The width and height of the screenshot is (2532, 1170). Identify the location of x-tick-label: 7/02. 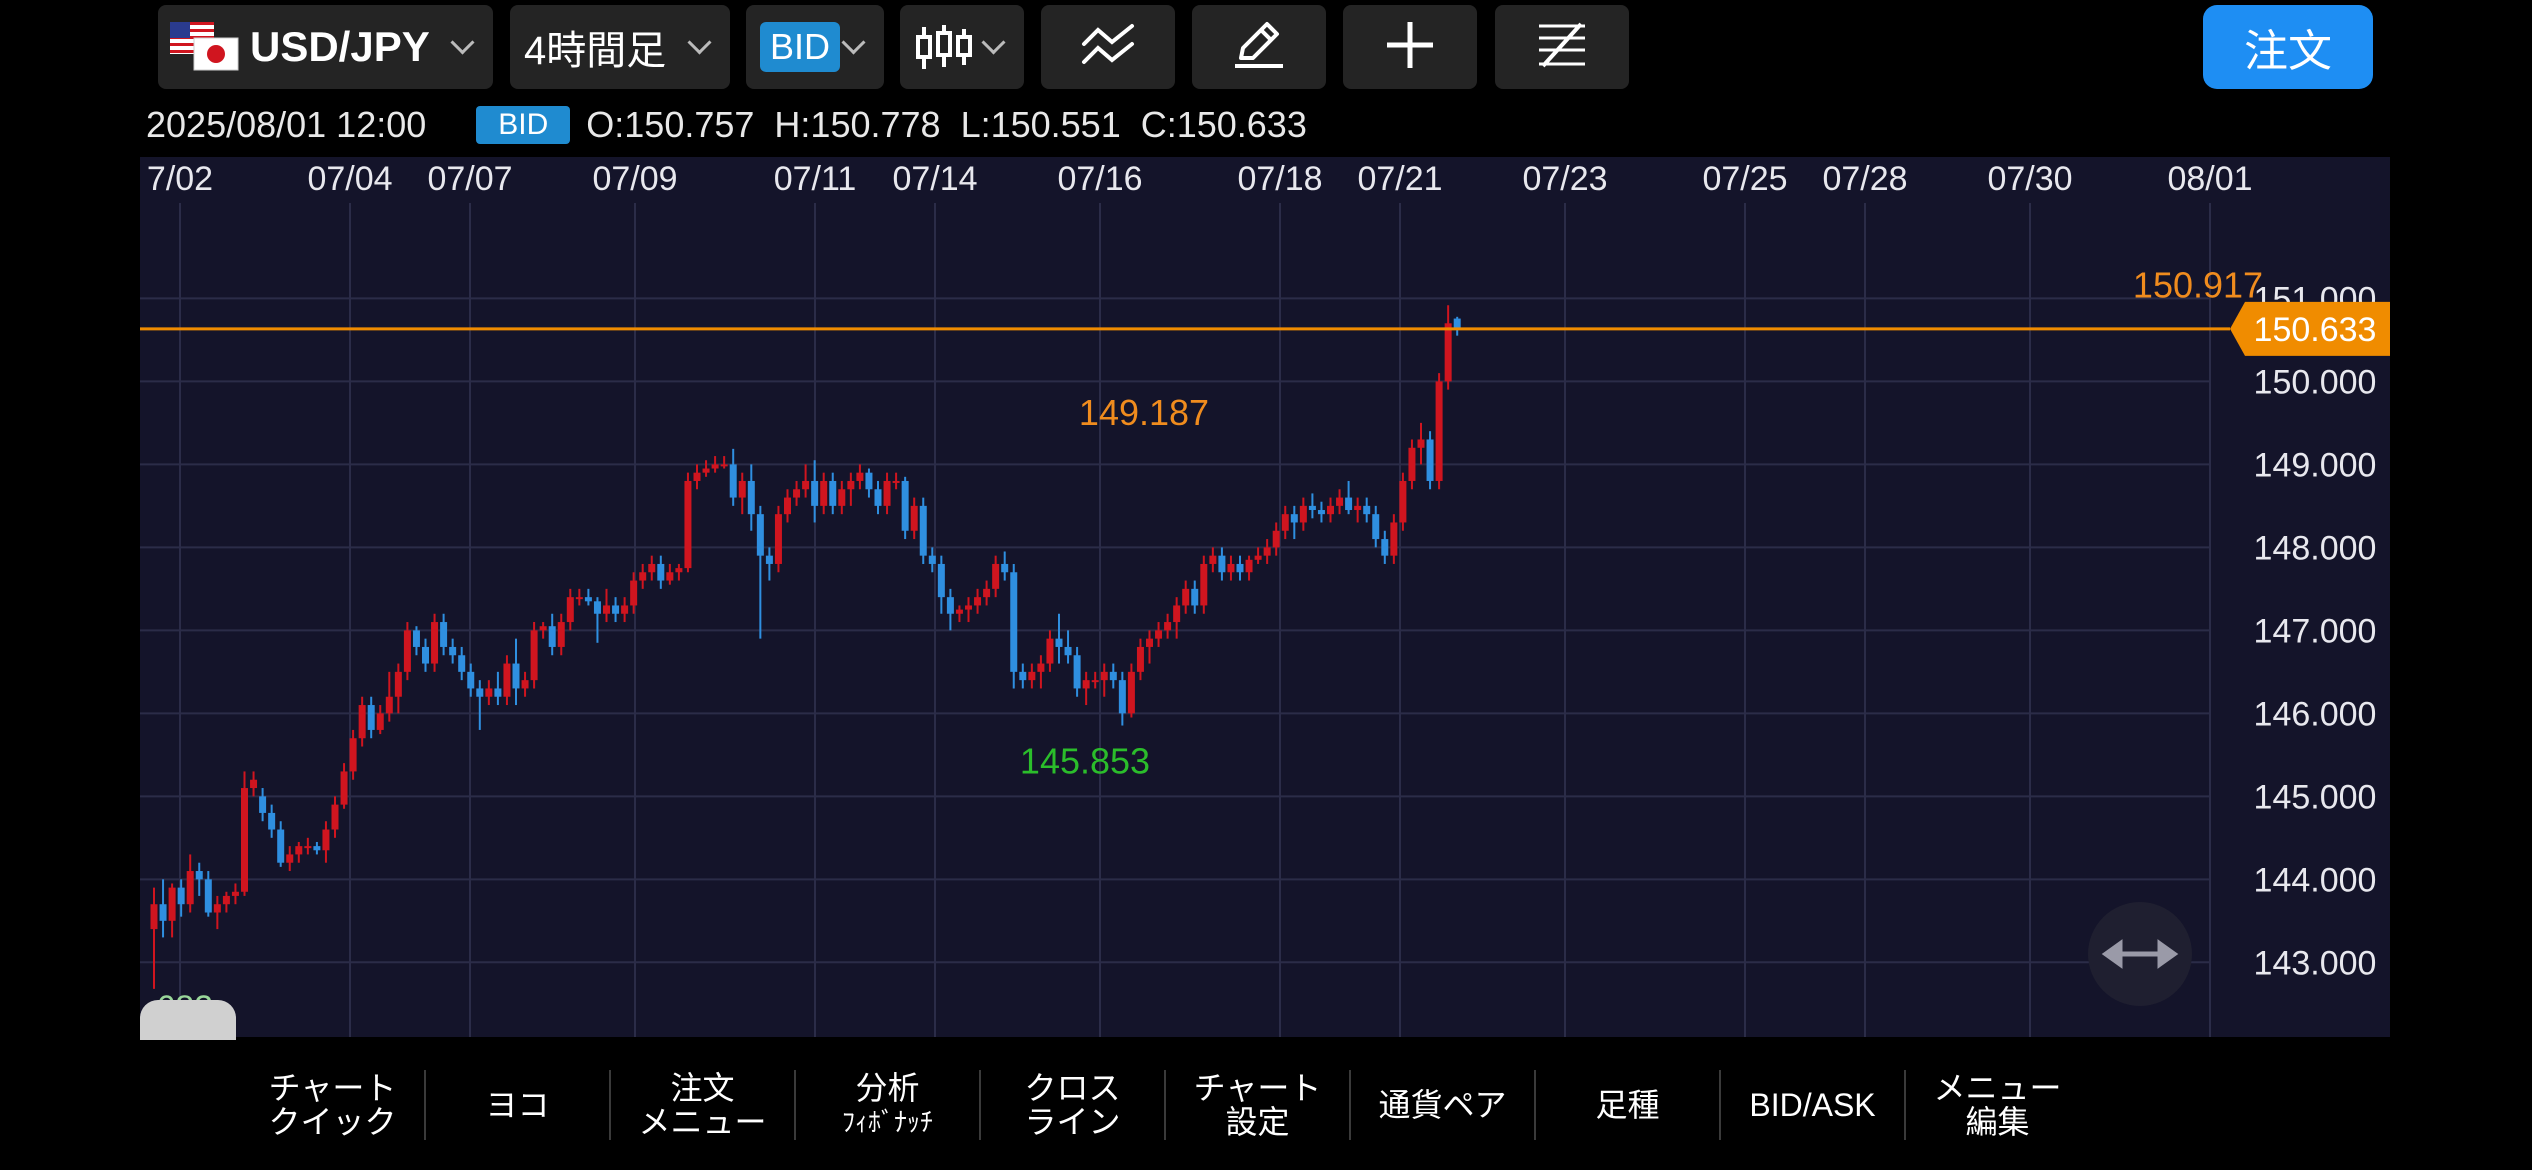
(180, 179).